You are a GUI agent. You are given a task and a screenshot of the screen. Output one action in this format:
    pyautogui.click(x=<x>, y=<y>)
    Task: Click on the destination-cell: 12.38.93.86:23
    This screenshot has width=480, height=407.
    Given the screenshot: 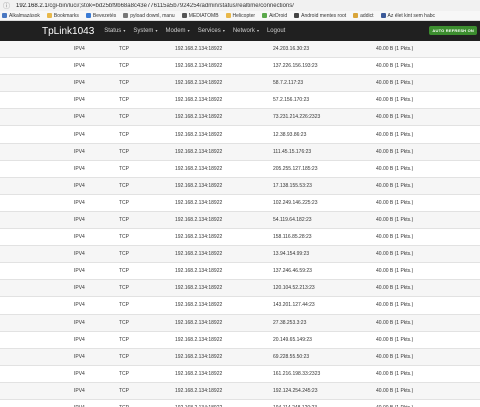 What is the action you would take?
    pyautogui.click(x=290, y=134)
    